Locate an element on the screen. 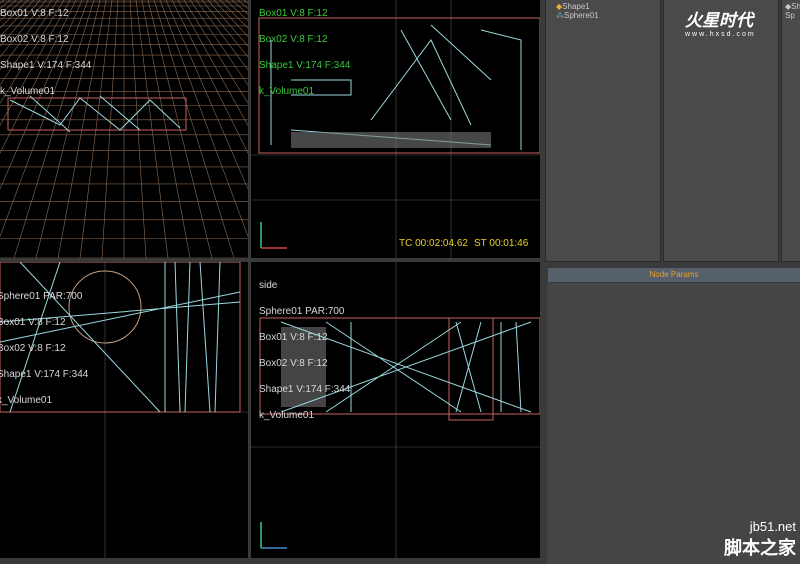 The image size is (800, 564). panel-middle is located at coordinates (721, 131).